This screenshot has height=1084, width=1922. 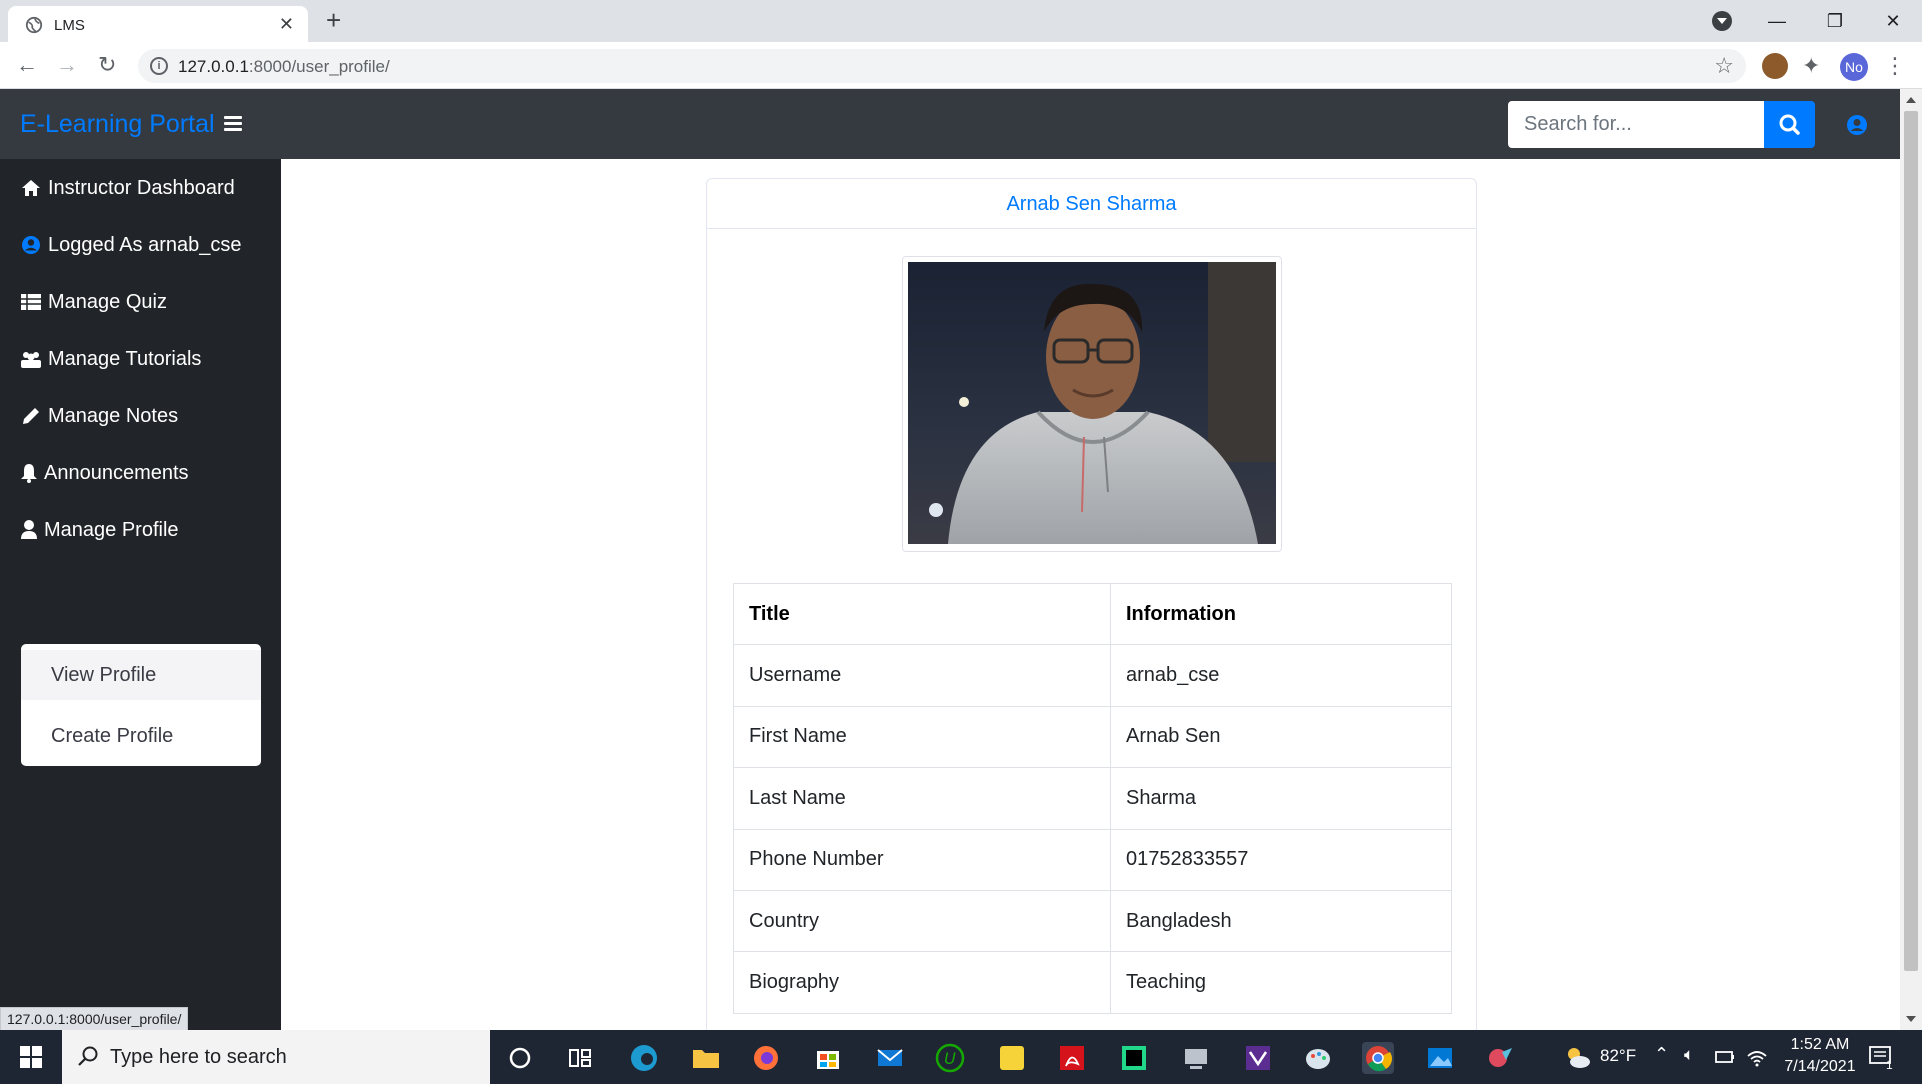 What do you see at coordinates (286, 24) in the screenshot?
I see `tab-close-icon: ✕` at bounding box center [286, 24].